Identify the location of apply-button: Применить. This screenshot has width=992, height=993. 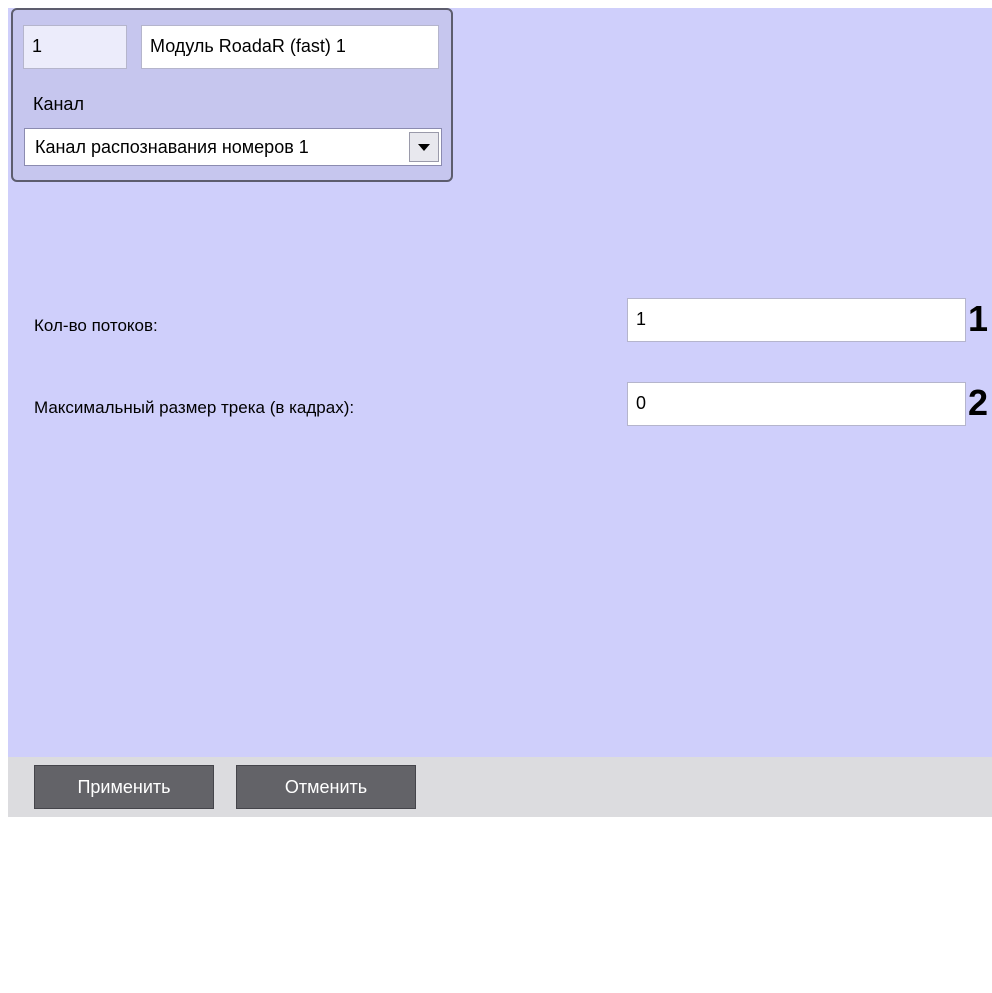
(124, 787).